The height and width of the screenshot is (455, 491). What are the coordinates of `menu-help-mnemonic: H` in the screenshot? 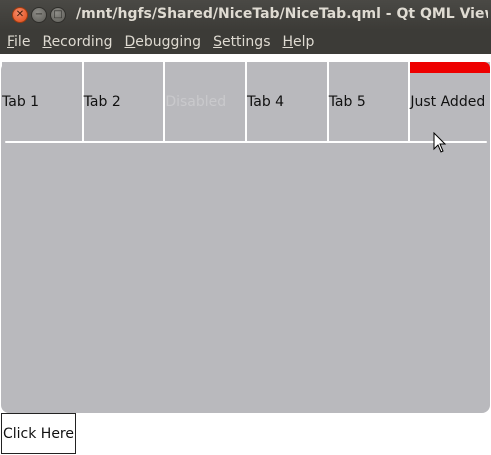 It's located at (288, 42).